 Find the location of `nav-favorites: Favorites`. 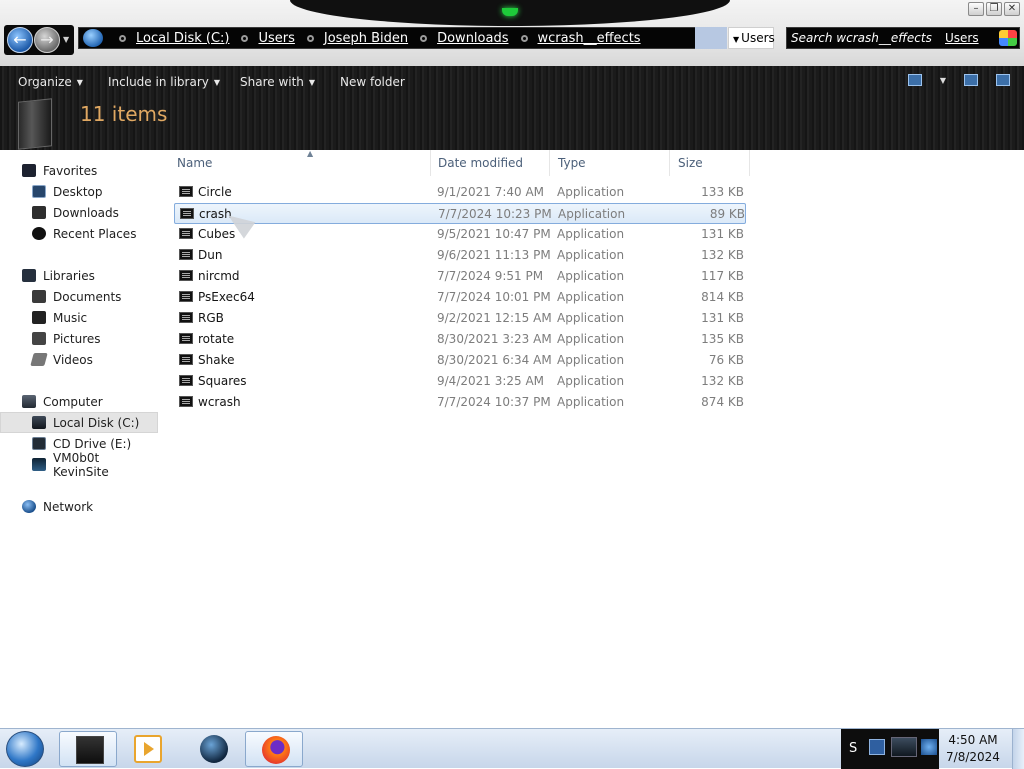

nav-favorites: Favorites is located at coordinates (79, 170).